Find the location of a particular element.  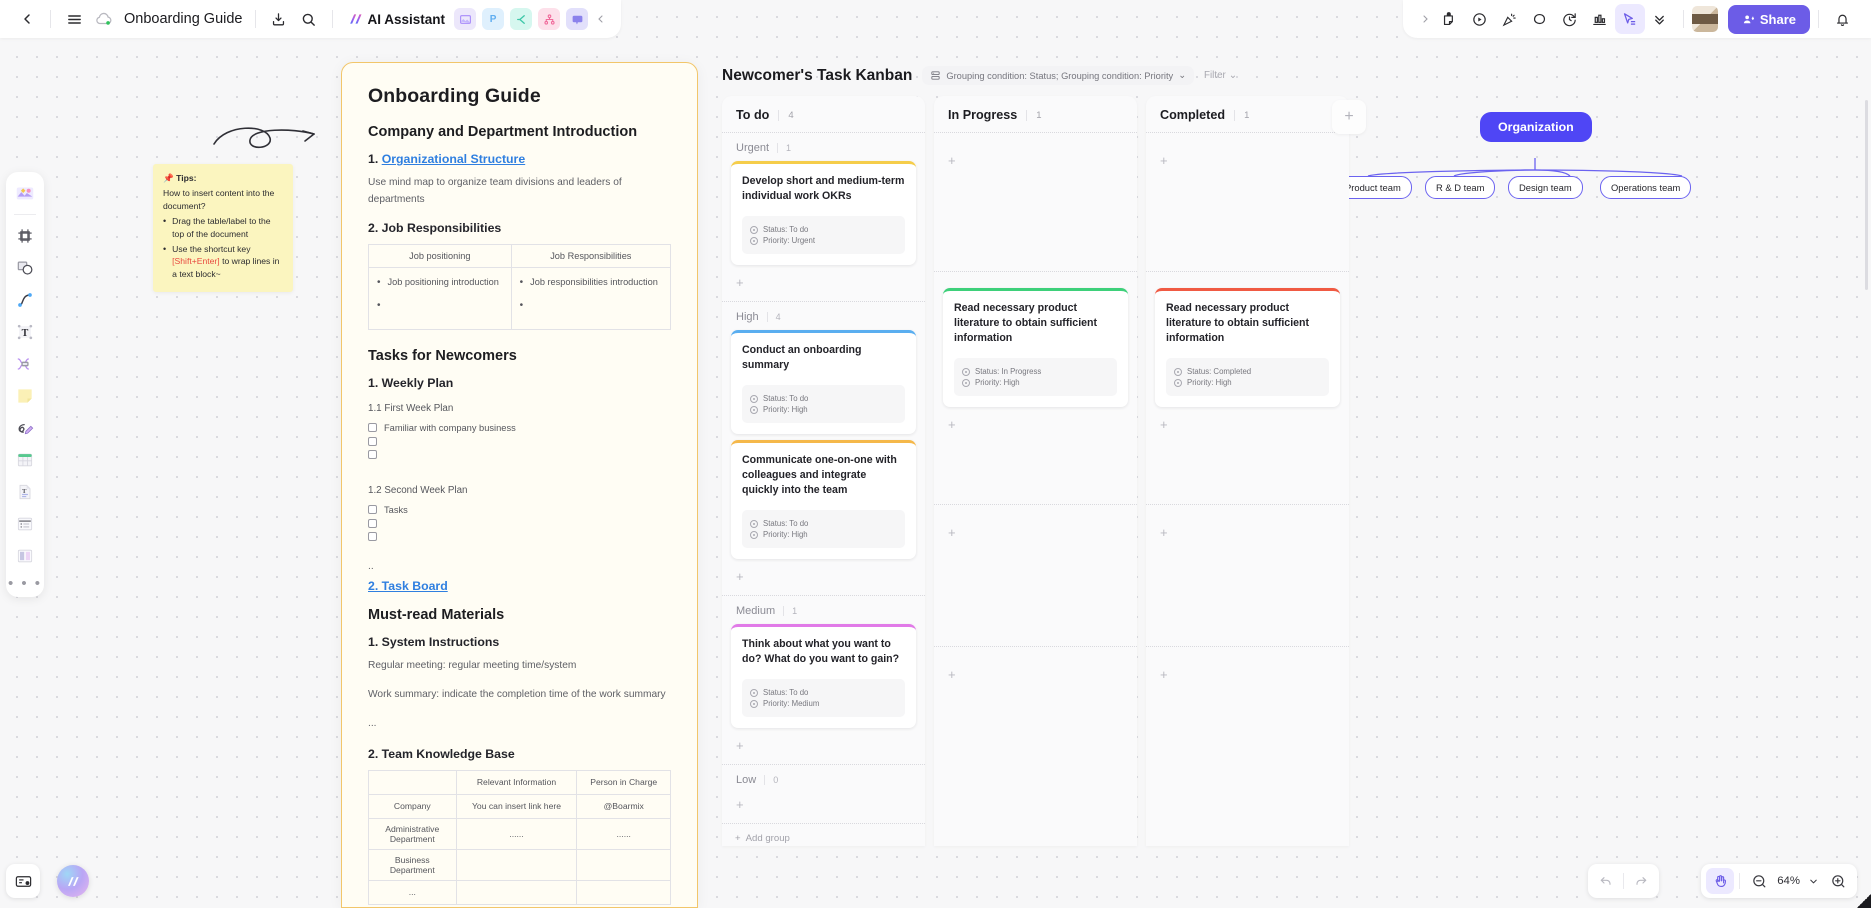

mindmap-app-icon is located at coordinates (549, 19).